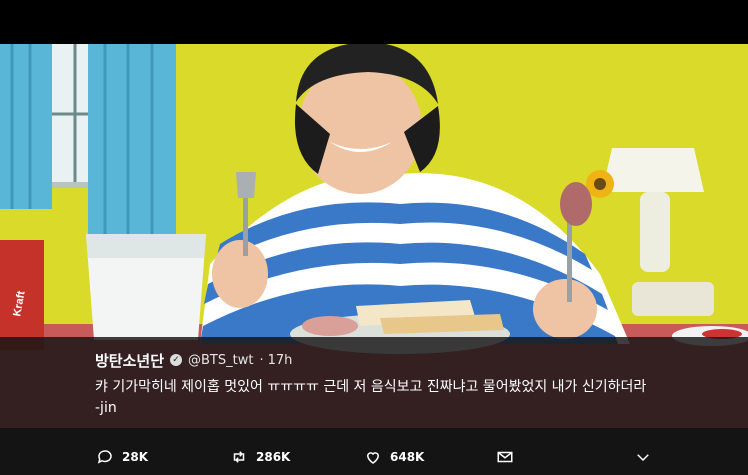  I want to click on top-letterbox, so click(374, 22).